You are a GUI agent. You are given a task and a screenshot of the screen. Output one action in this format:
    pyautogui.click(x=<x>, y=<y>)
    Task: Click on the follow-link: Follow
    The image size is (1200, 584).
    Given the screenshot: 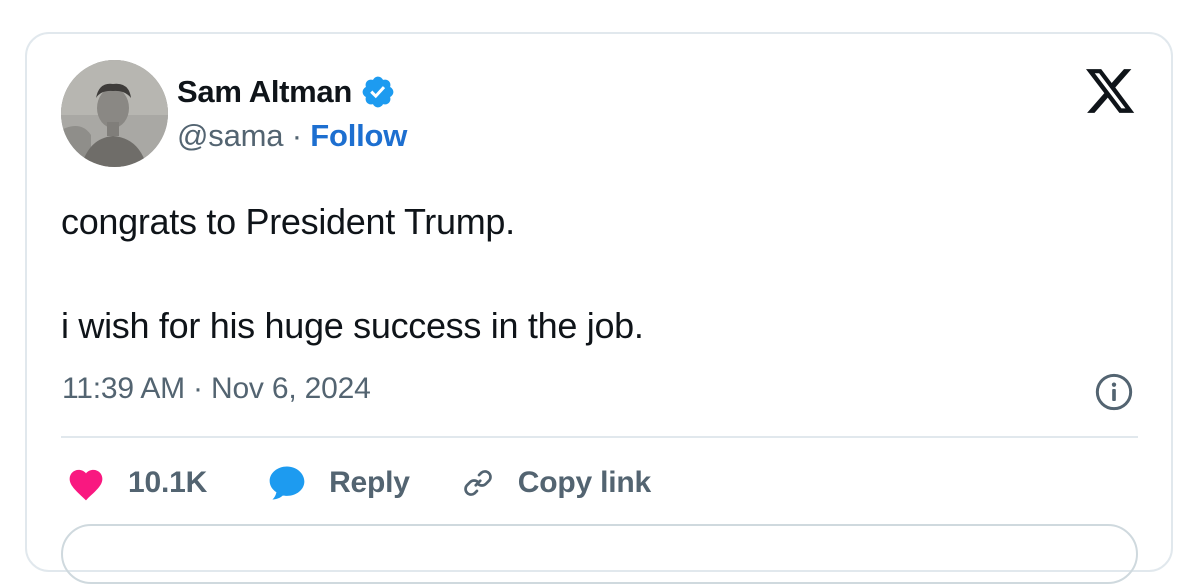 What is the action you would take?
    pyautogui.click(x=358, y=135)
    